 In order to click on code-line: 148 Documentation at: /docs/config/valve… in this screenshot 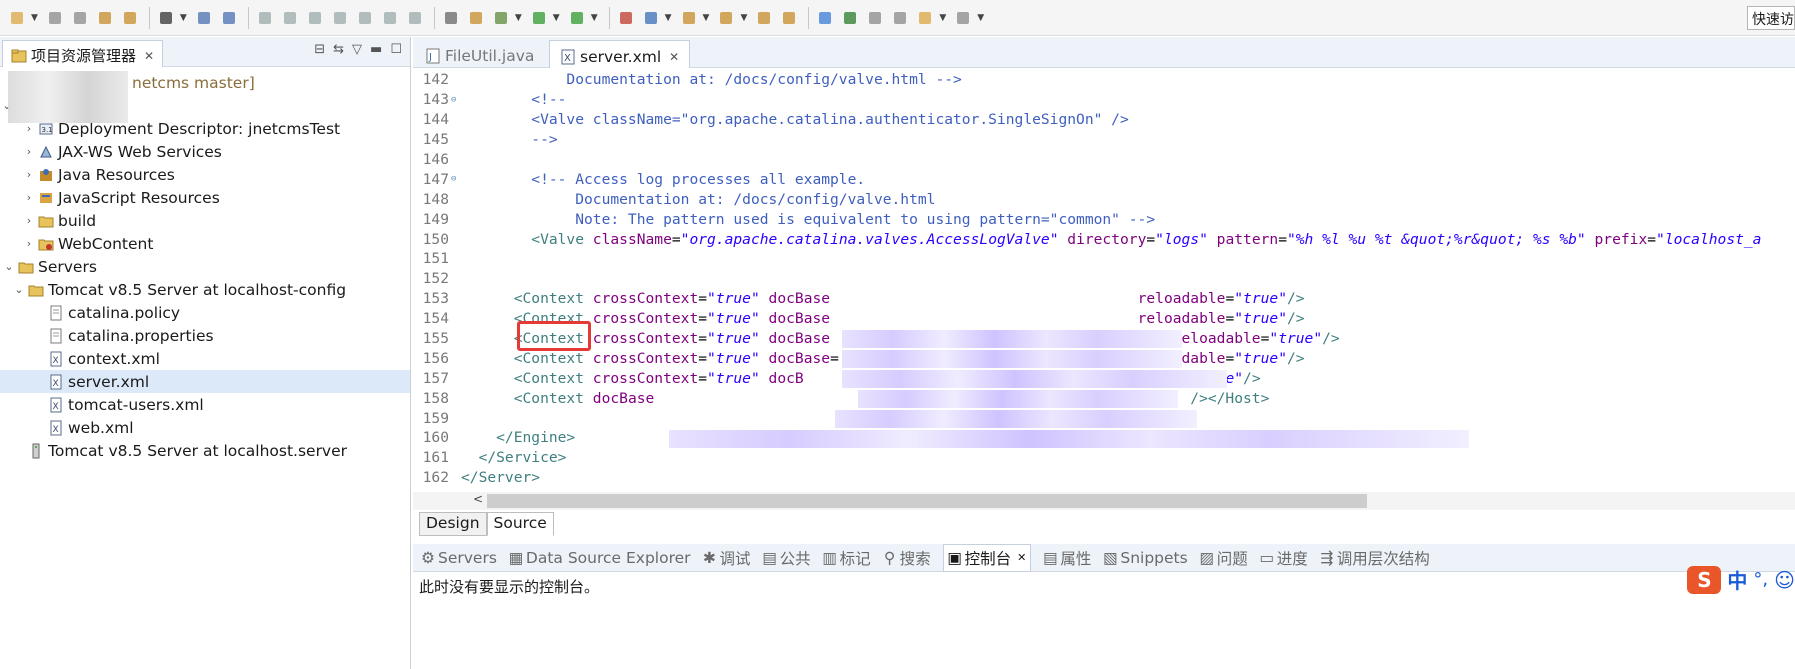, I will do `click(1104, 199)`.